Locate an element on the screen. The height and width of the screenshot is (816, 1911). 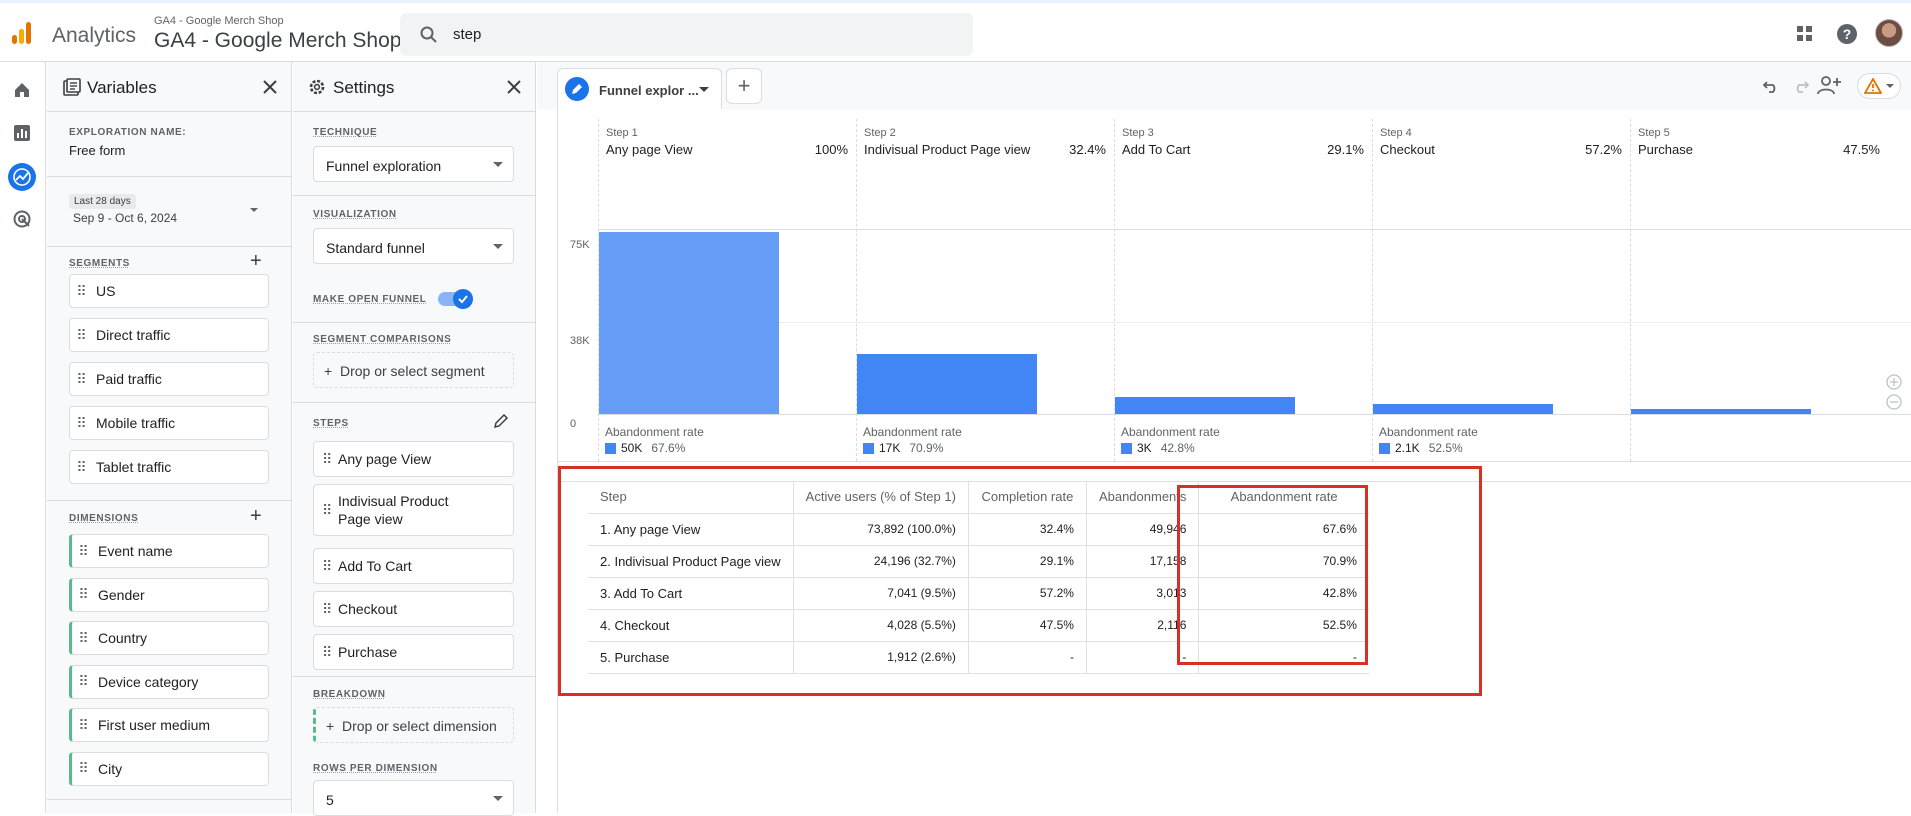
step-number: Step 4 is located at coordinates (1396, 133).